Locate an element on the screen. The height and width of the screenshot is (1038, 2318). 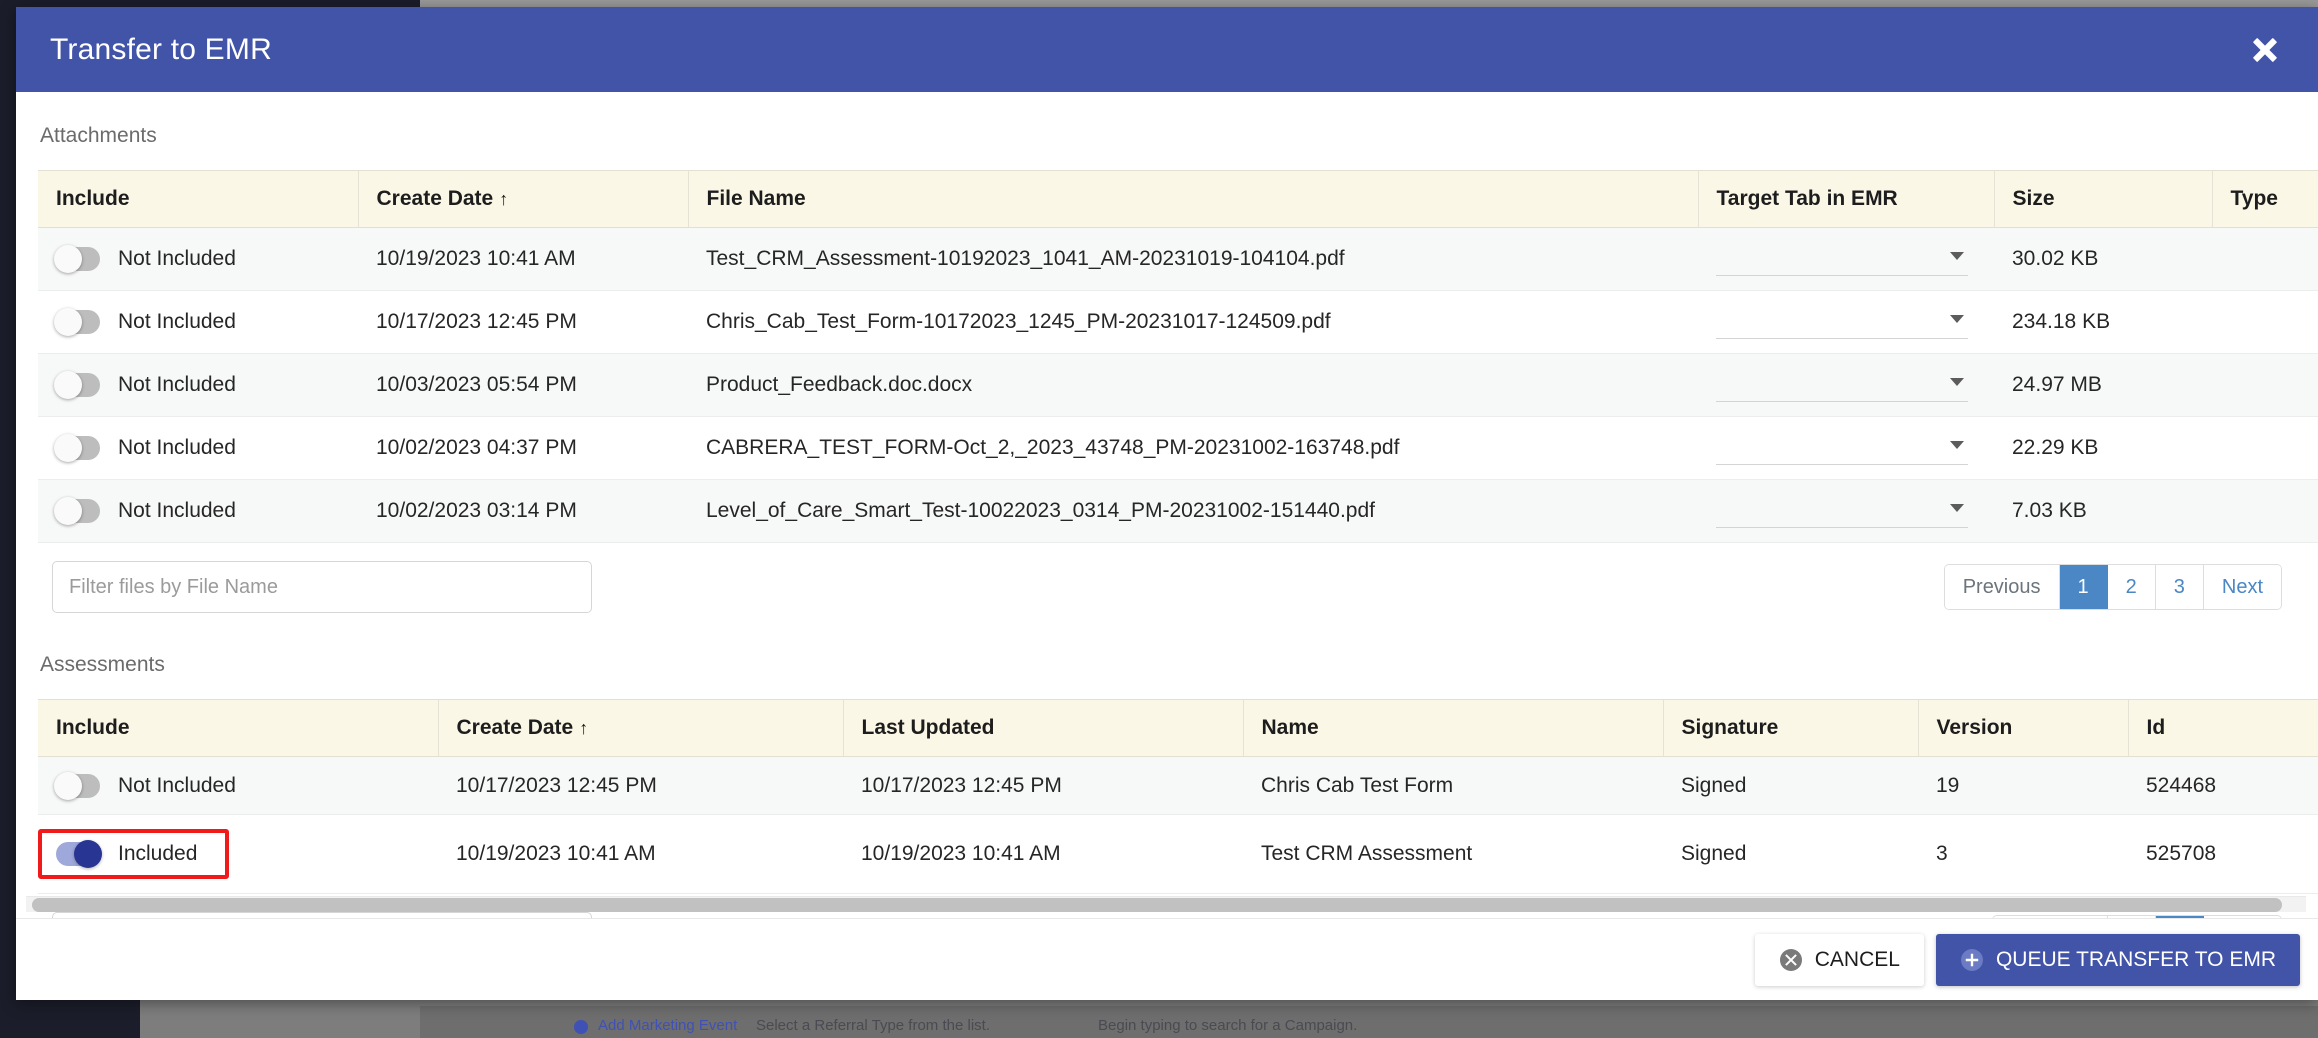
column-header-id: Id is located at coordinates (2223, 728).